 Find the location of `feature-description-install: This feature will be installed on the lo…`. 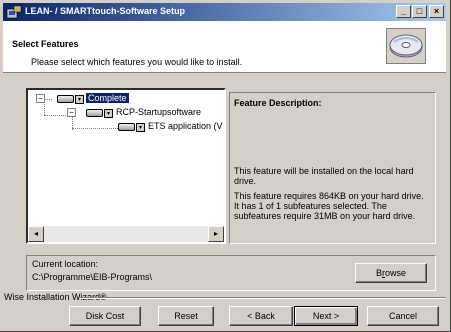

feature-description-install: This feature will be installed on the lo… is located at coordinates (324, 176).